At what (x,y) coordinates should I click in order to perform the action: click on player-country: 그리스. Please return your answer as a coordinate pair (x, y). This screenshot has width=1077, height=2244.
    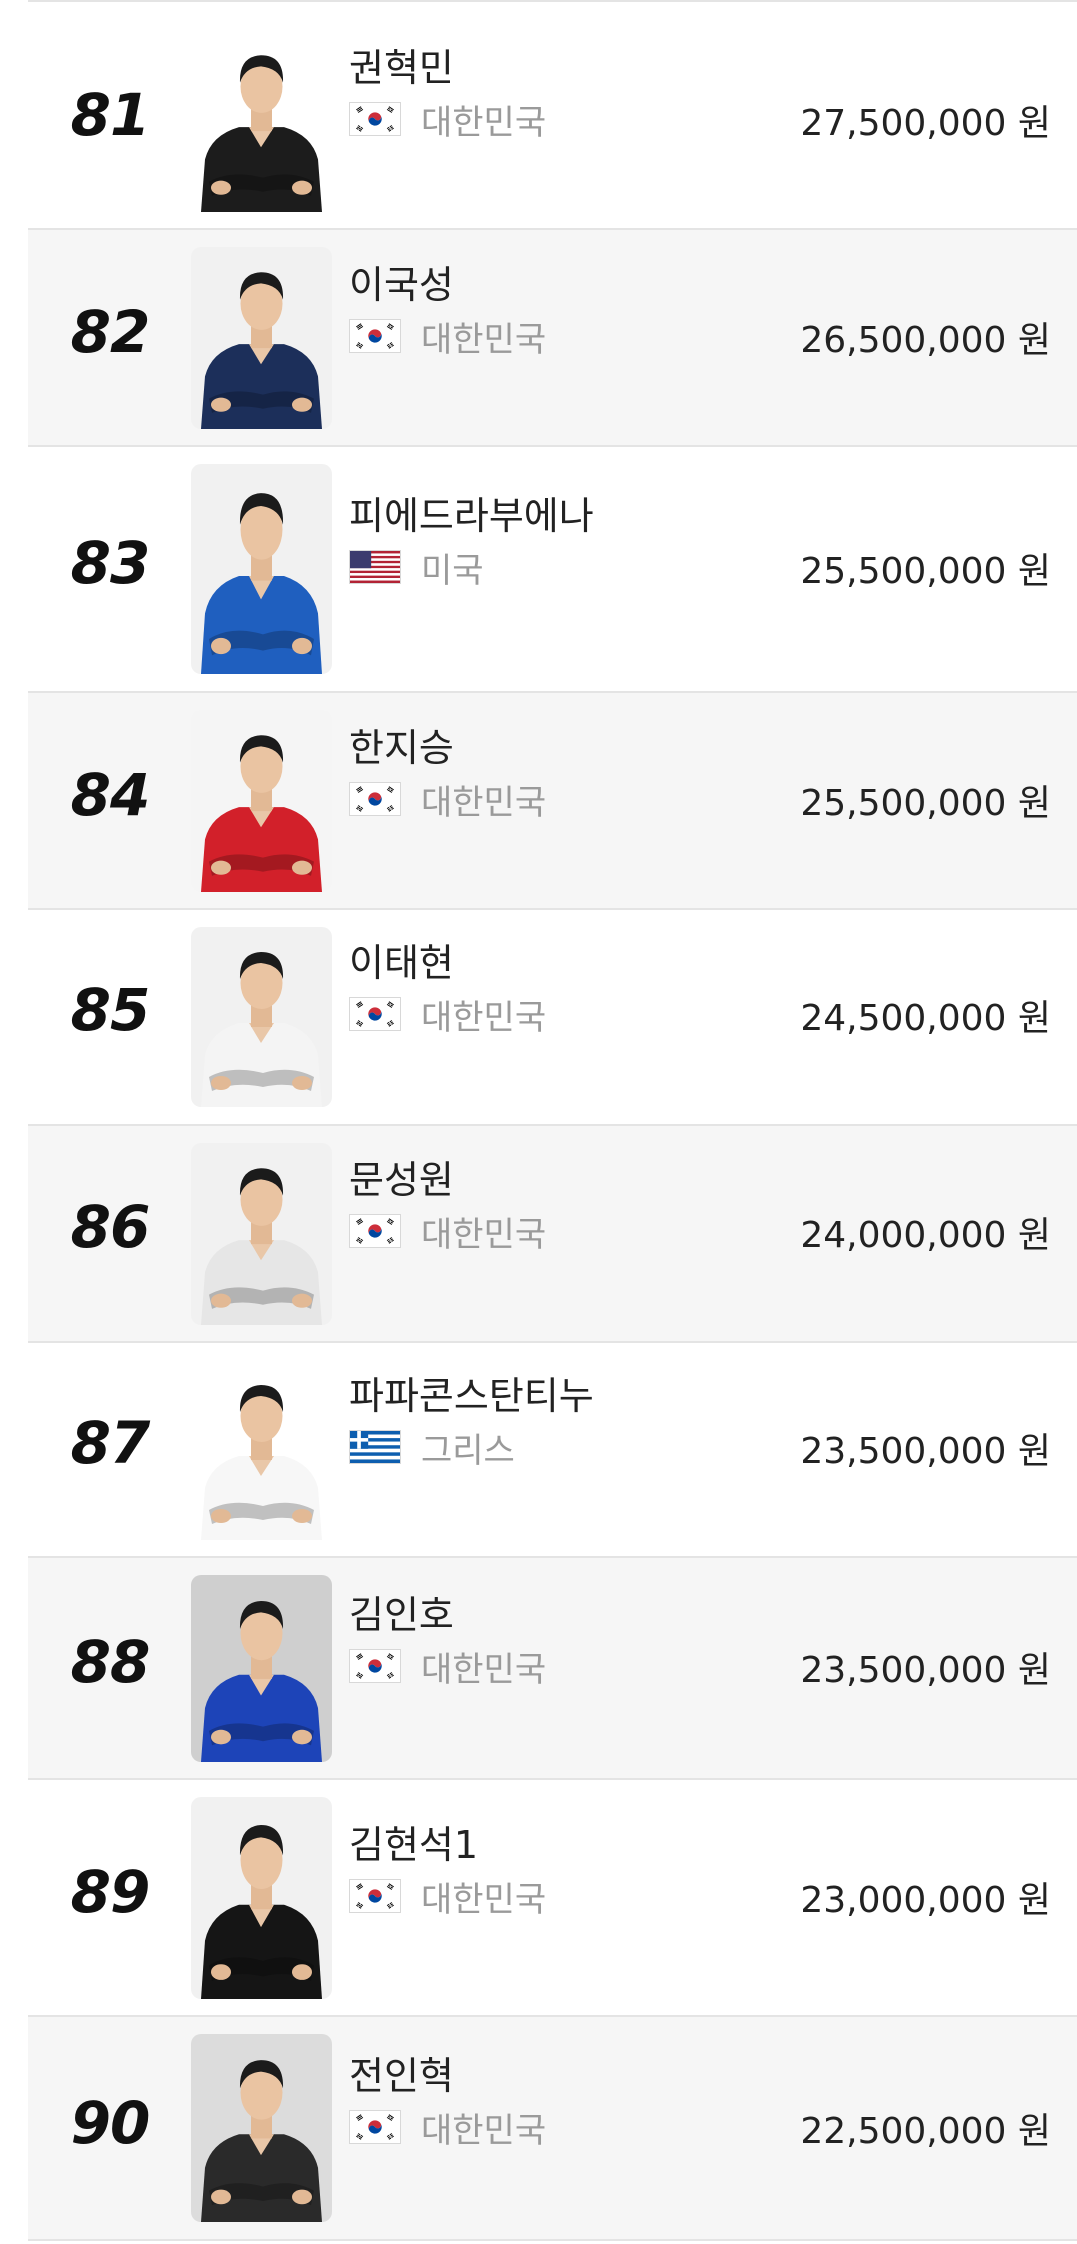
    Looking at the image, I should click on (432, 1449).